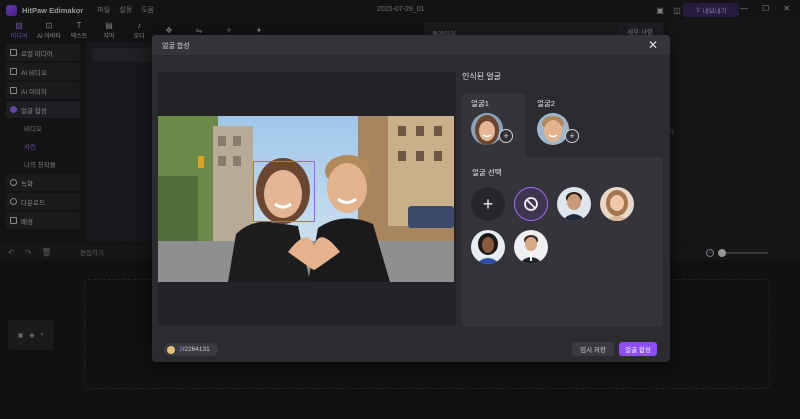 This screenshot has height=419, width=800. I want to click on face-select-title: 얼굴 선택, so click(487, 172).